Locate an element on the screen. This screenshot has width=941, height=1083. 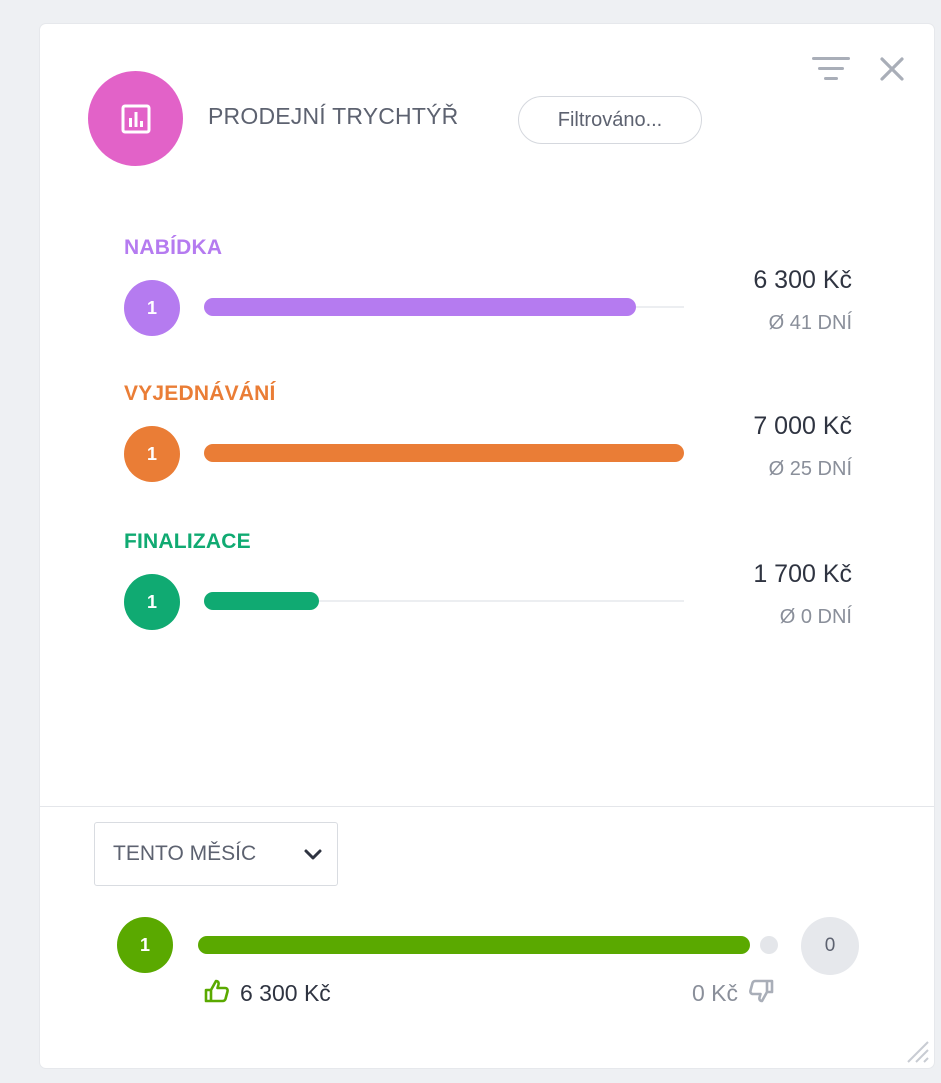
stage-label: NABÍDKA is located at coordinates (173, 247).